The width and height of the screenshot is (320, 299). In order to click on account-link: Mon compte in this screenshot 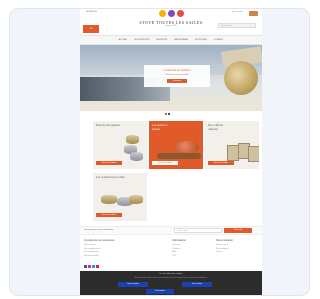, I will do `click(237, 13)`.